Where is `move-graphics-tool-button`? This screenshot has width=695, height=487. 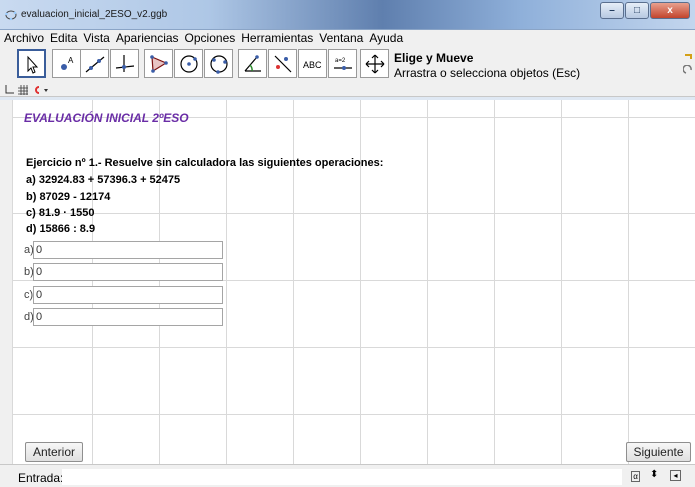 move-graphics-tool-button is located at coordinates (374, 63).